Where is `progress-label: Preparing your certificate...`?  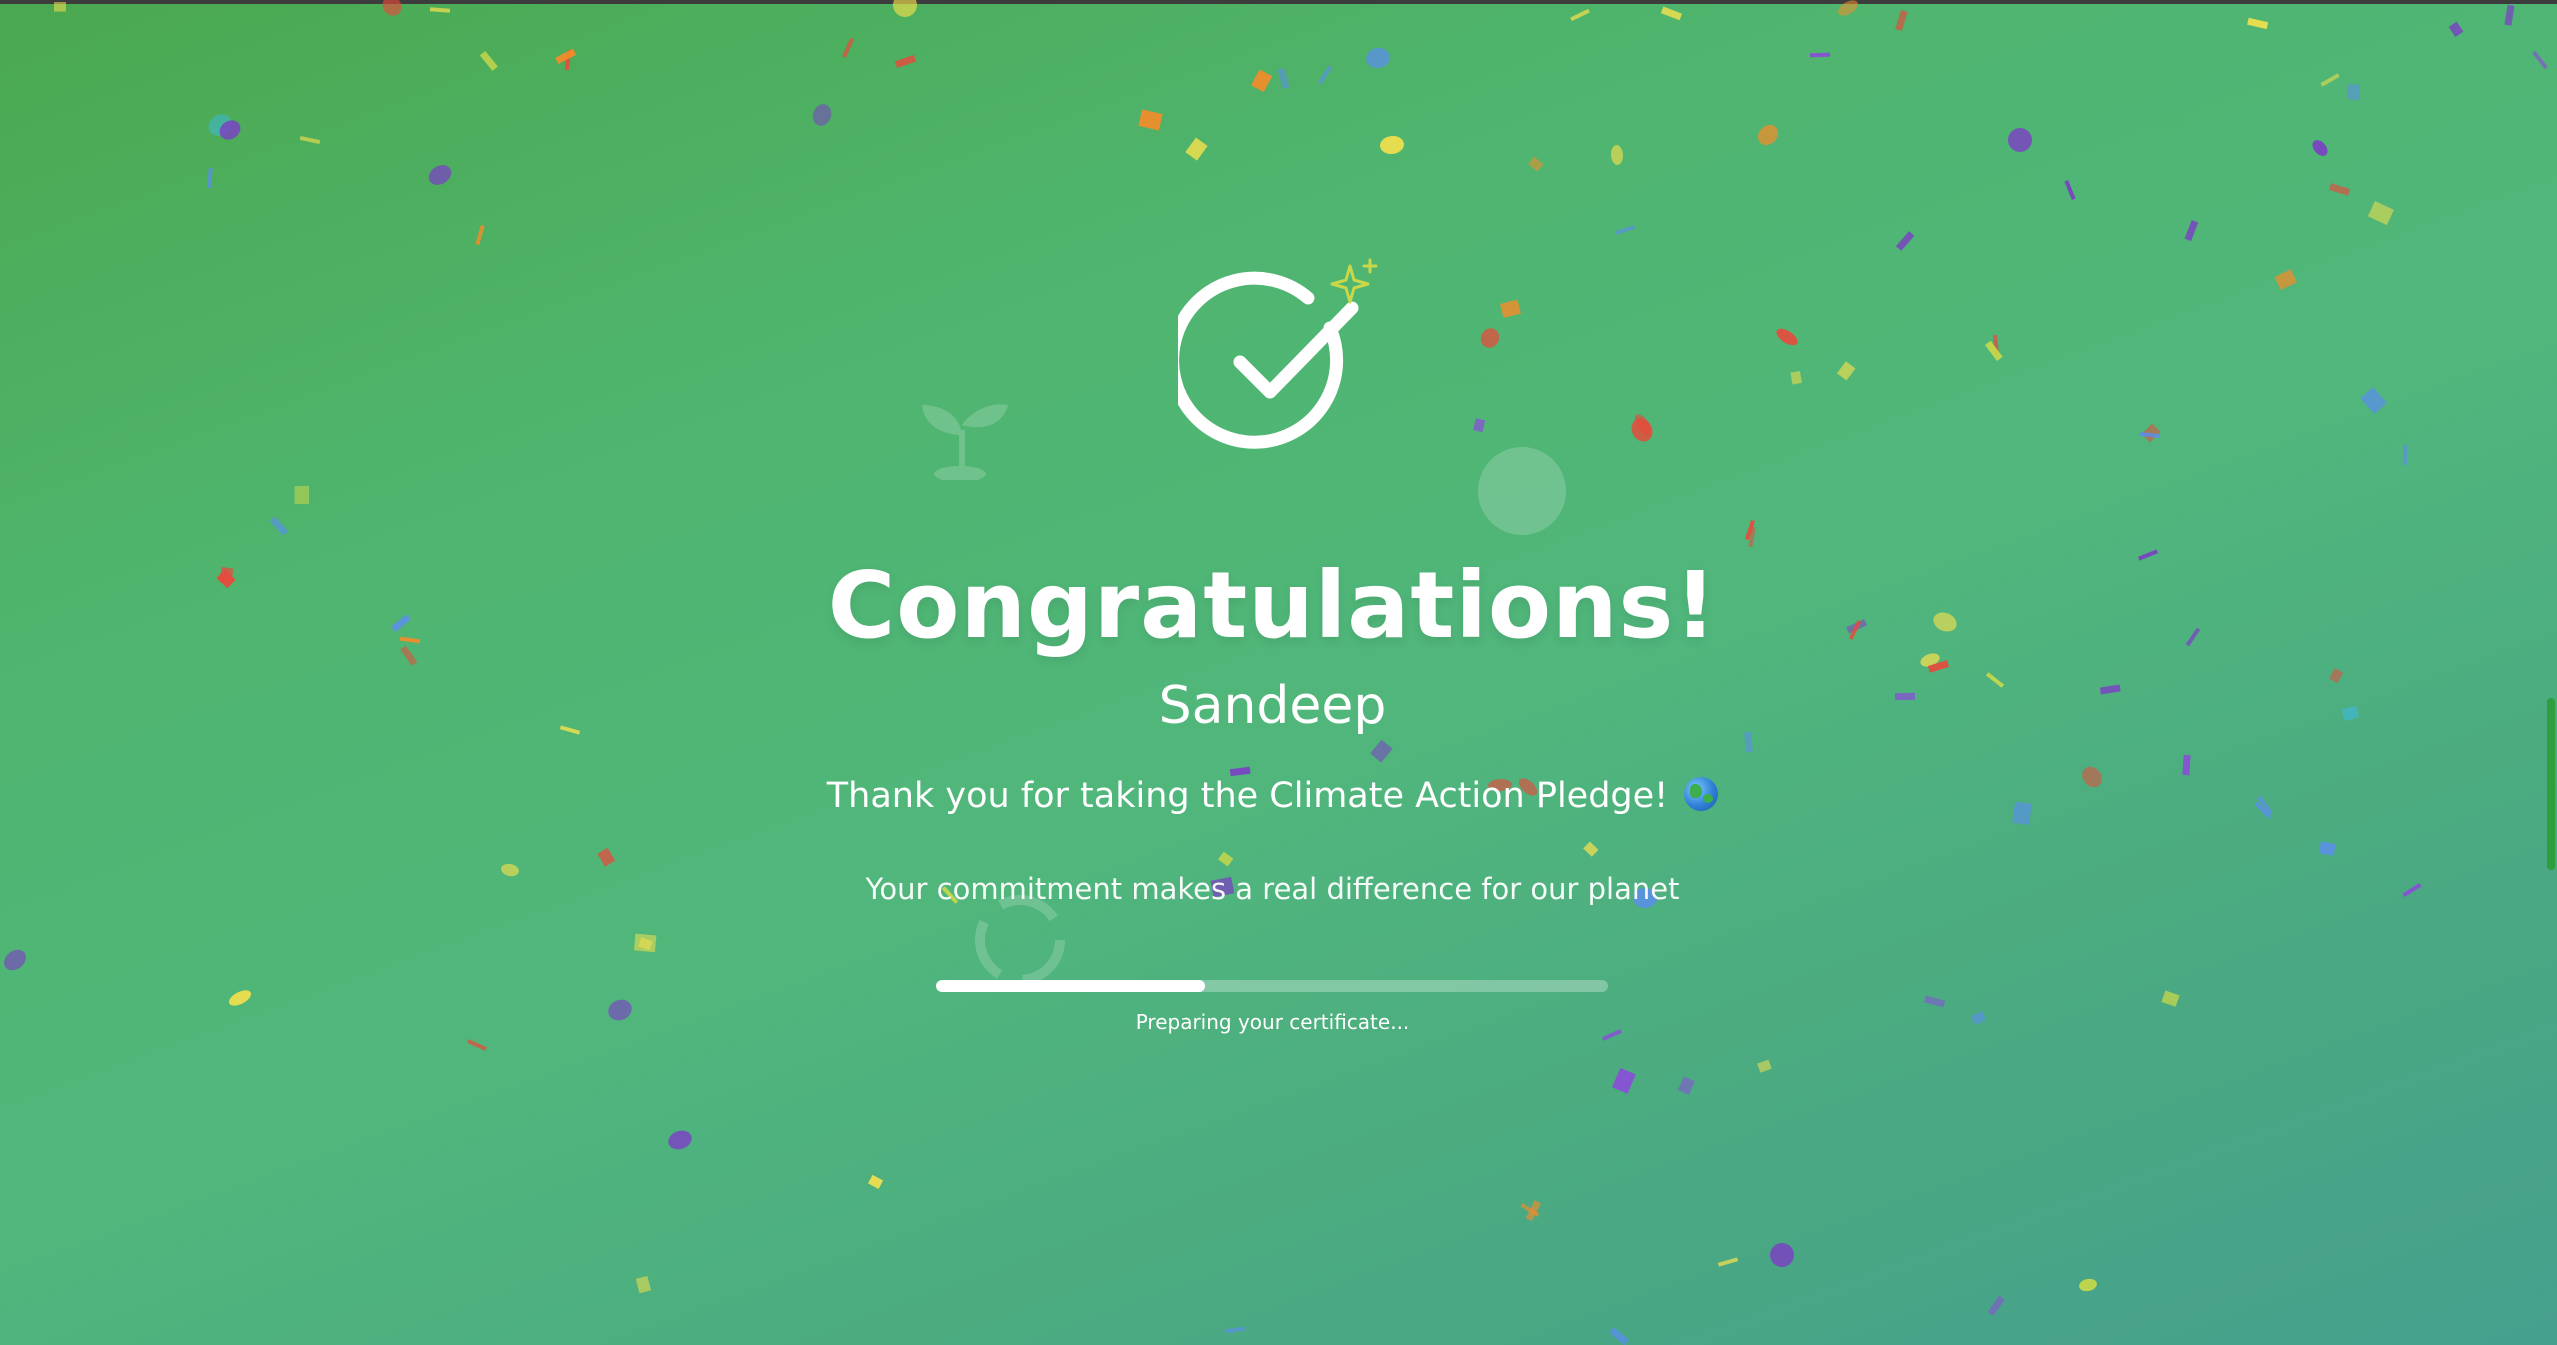 progress-label: Preparing your certificate... is located at coordinates (1272, 1022).